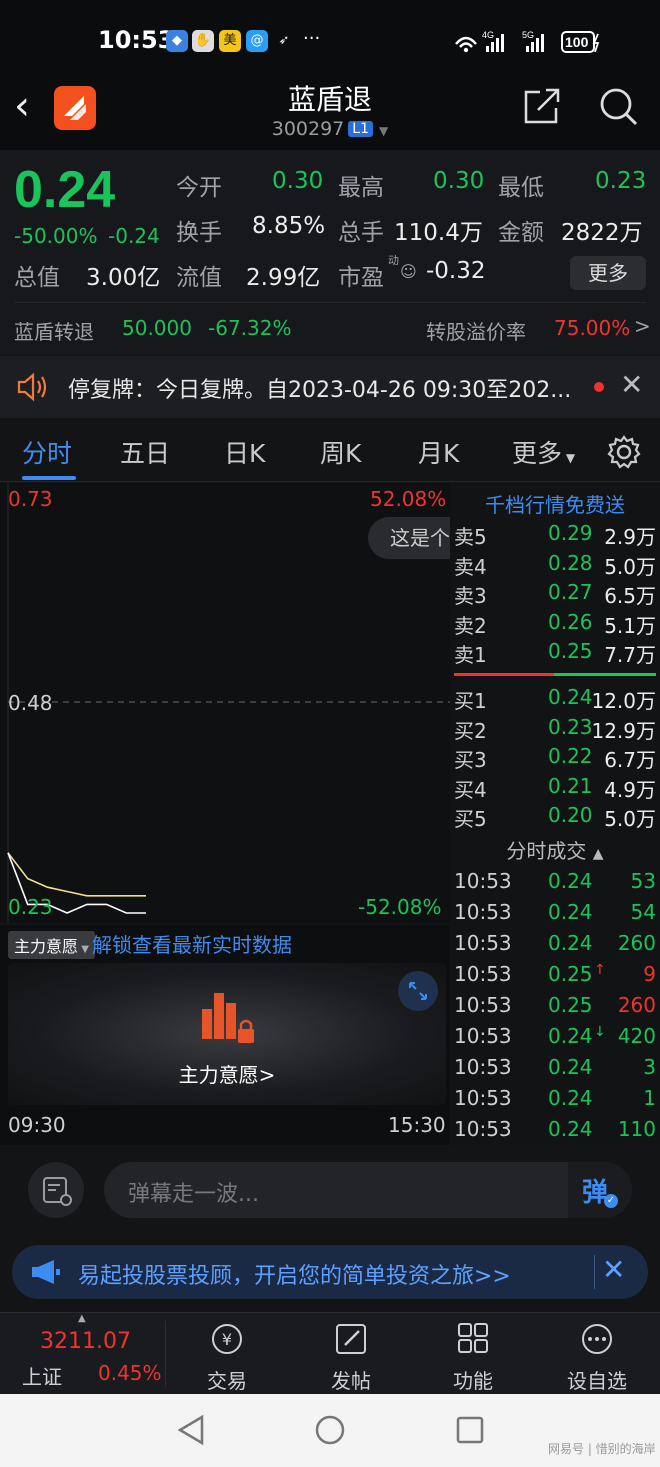 Image resolution: width=660 pixels, height=1467 pixels. What do you see at coordinates (227, 1381) in the screenshot?
I see `trade-label: 交易` at bounding box center [227, 1381].